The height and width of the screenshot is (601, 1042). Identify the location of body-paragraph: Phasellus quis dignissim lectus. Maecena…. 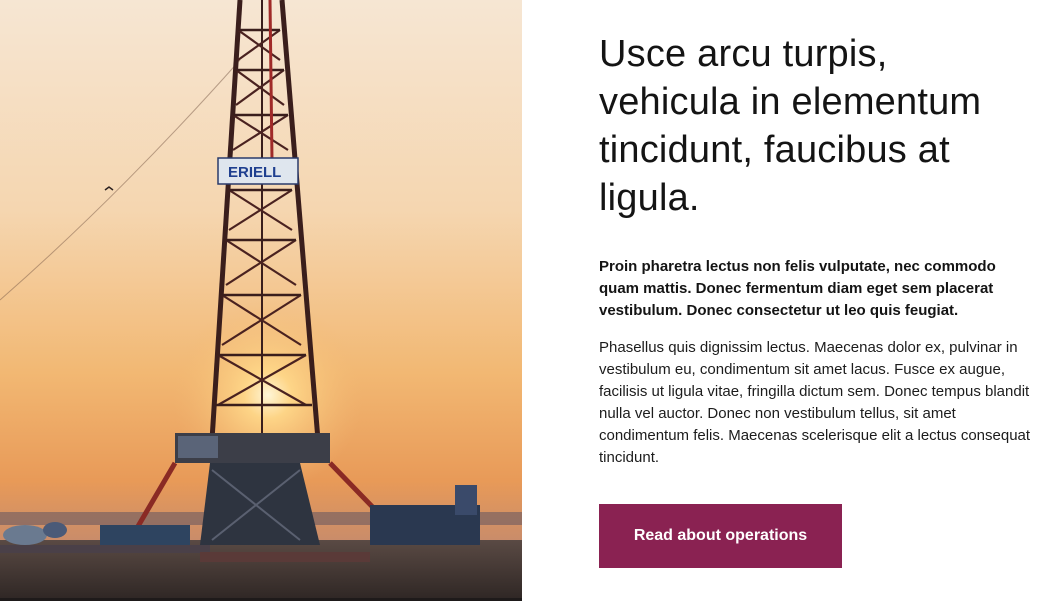
(815, 402).